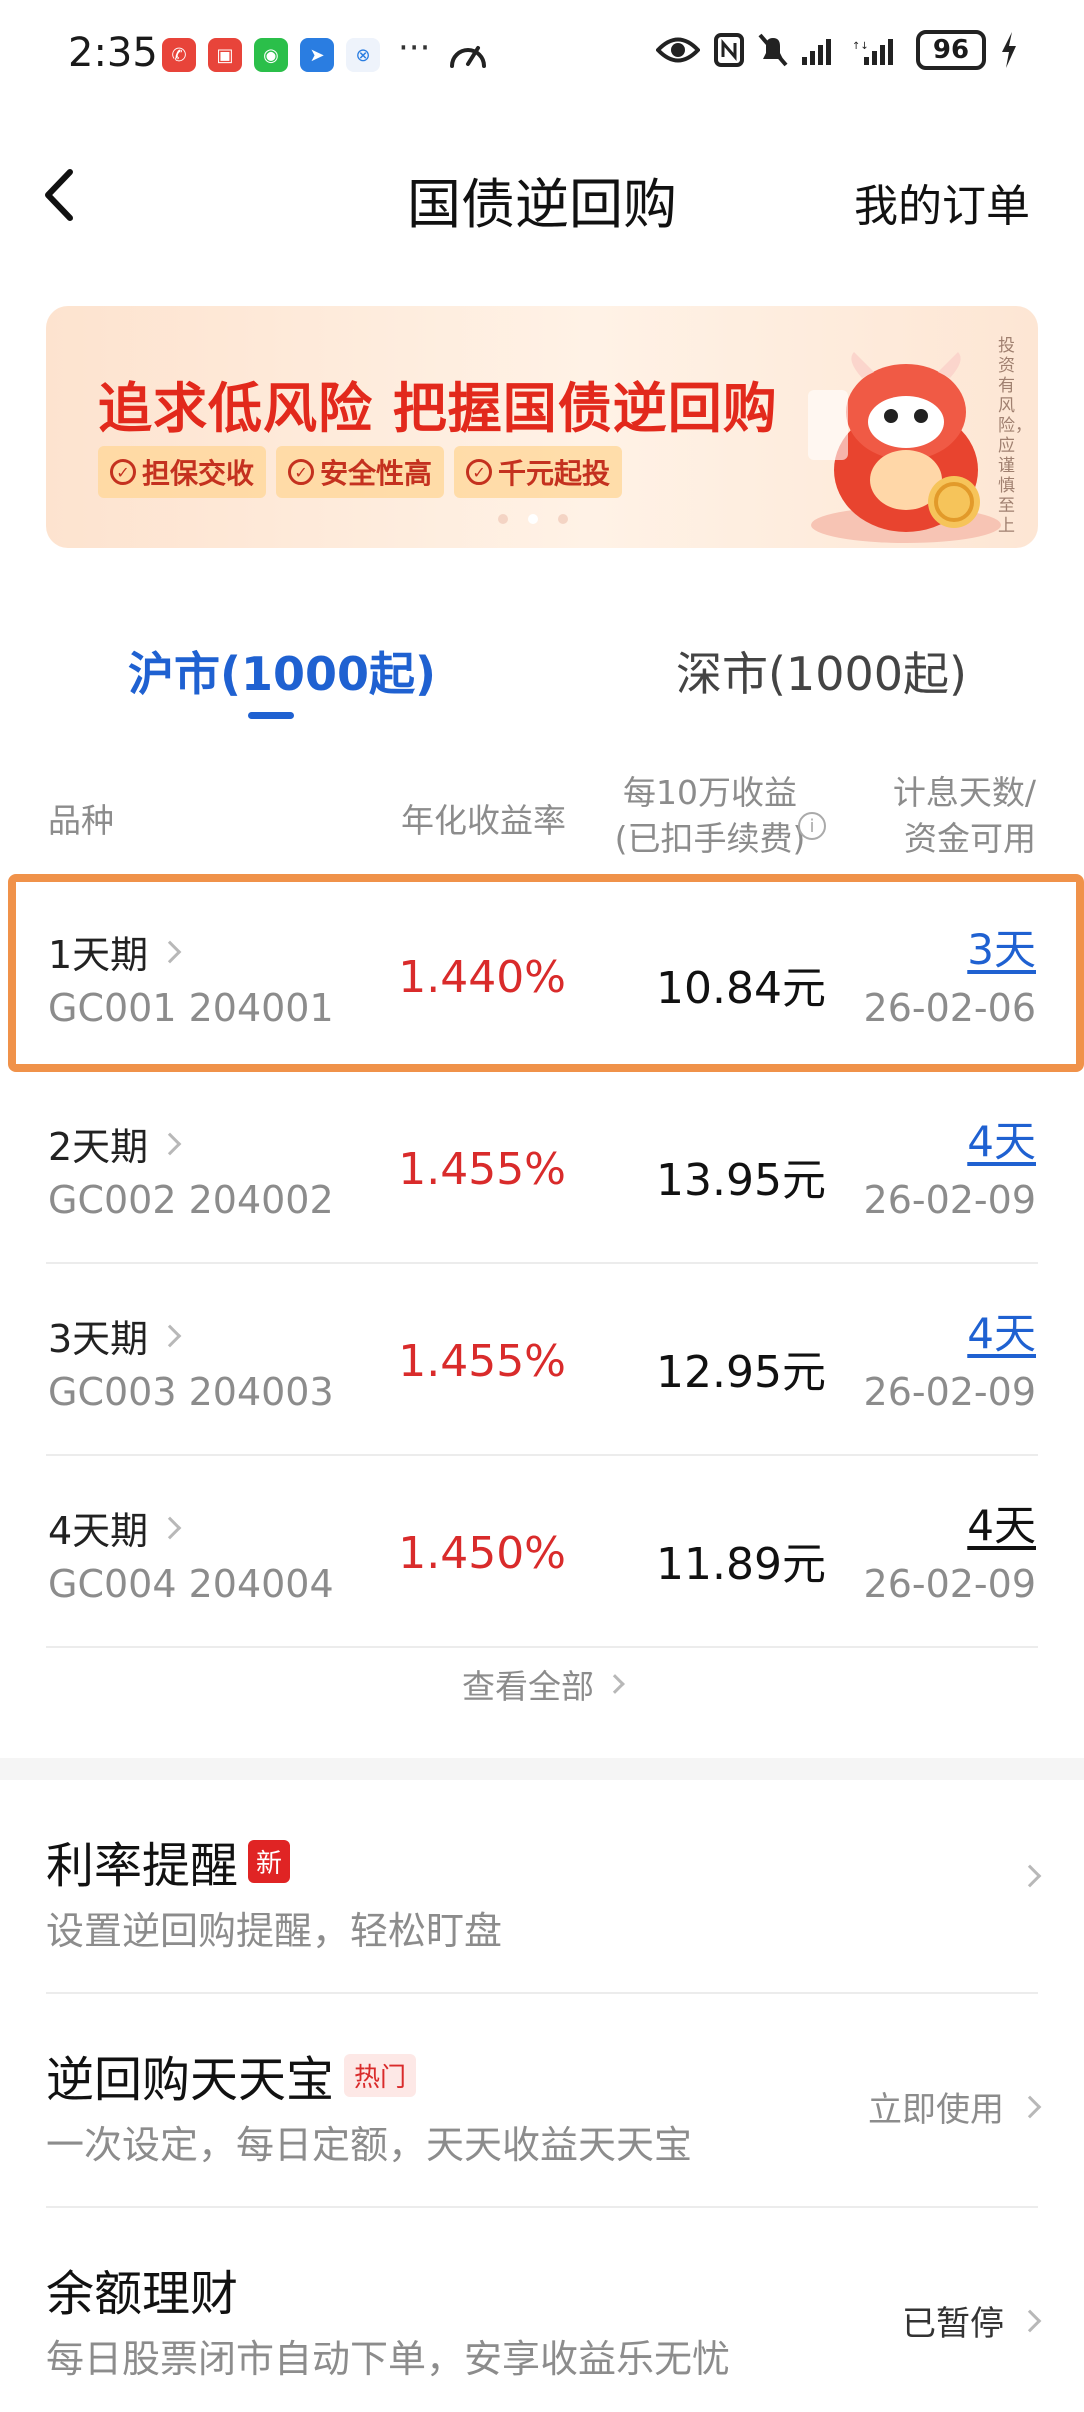 The width and height of the screenshot is (1084, 2412). I want to click on banner-features: ✓ 担保交收 ✓ 安全性高 ✓ 千元起投, so click(360, 472).